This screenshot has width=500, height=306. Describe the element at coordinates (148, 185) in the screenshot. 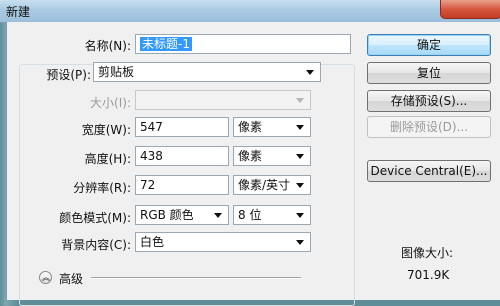

I see `resolution-value: 72` at that location.